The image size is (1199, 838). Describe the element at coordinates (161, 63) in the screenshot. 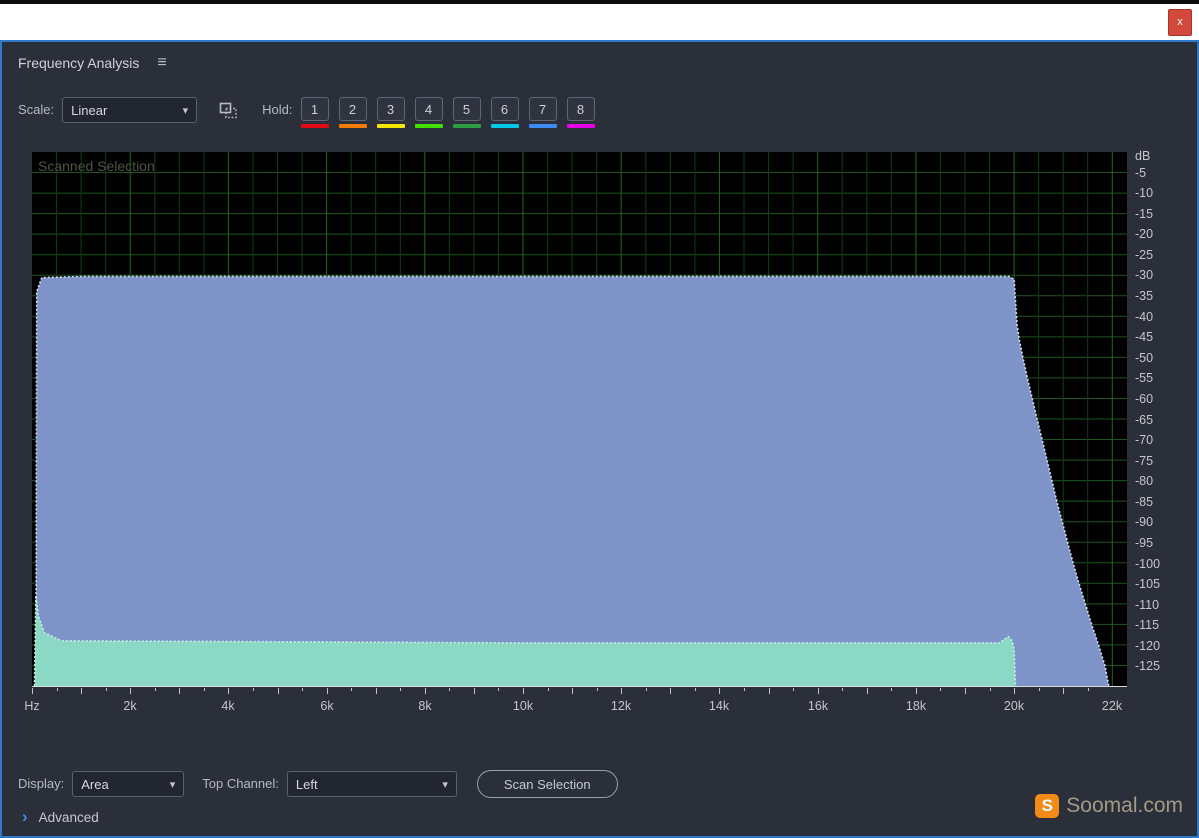

I see `panel-menu-icon: ≡` at that location.